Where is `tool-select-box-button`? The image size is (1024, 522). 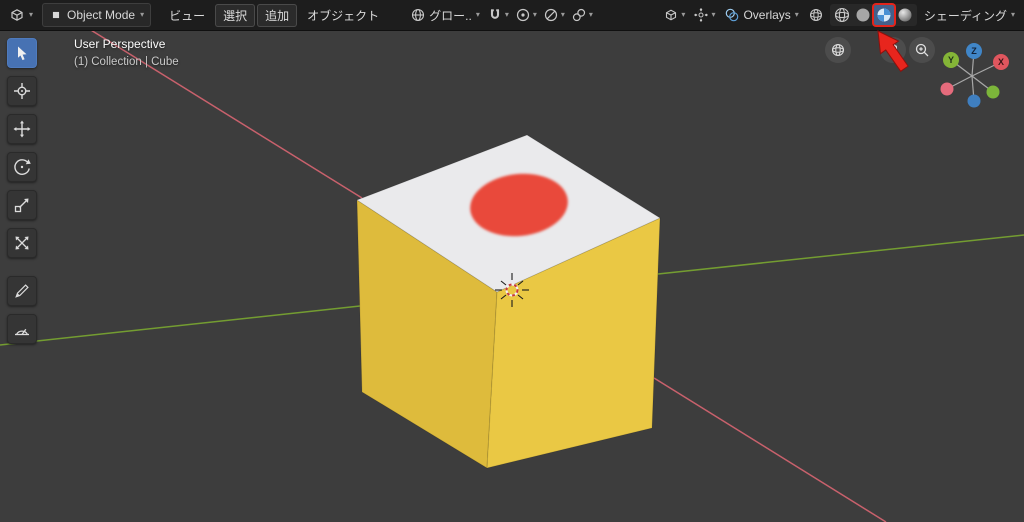
tool-select-box-button is located at coordinates (22, 53).